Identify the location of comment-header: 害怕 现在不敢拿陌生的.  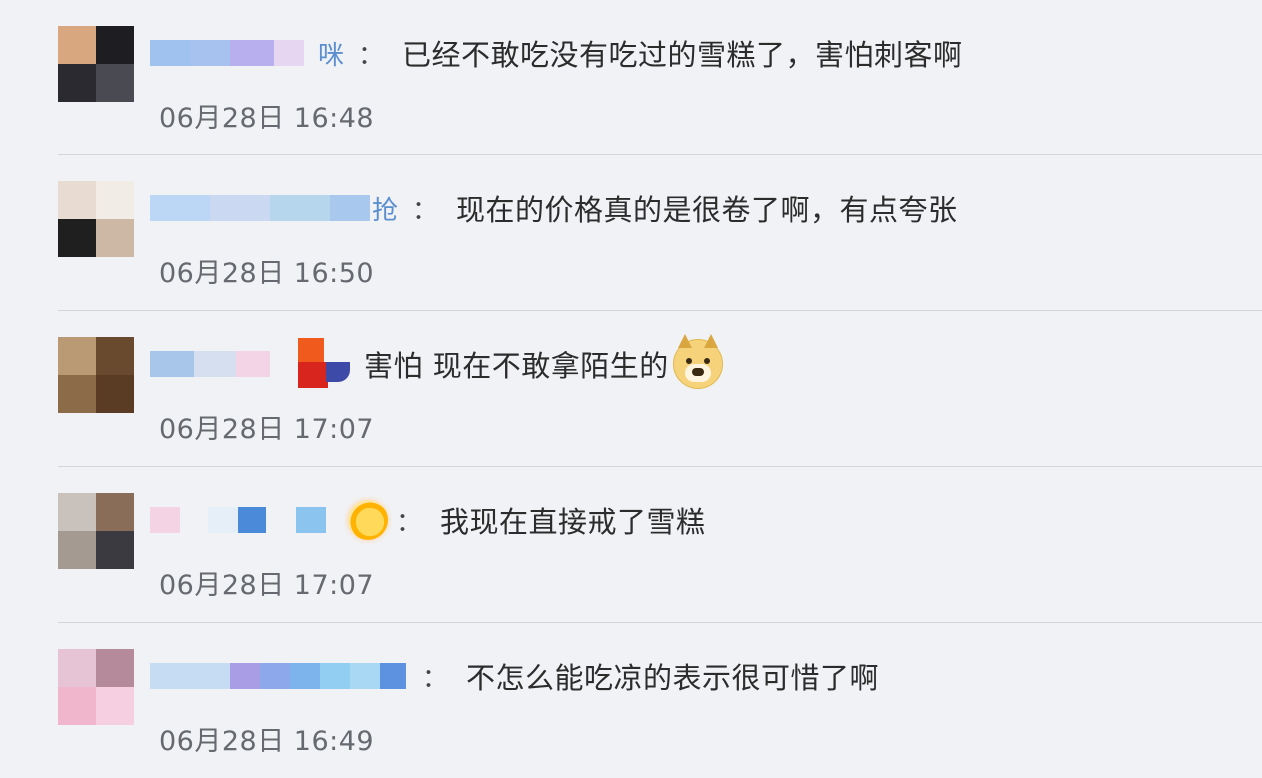
(436, 362).